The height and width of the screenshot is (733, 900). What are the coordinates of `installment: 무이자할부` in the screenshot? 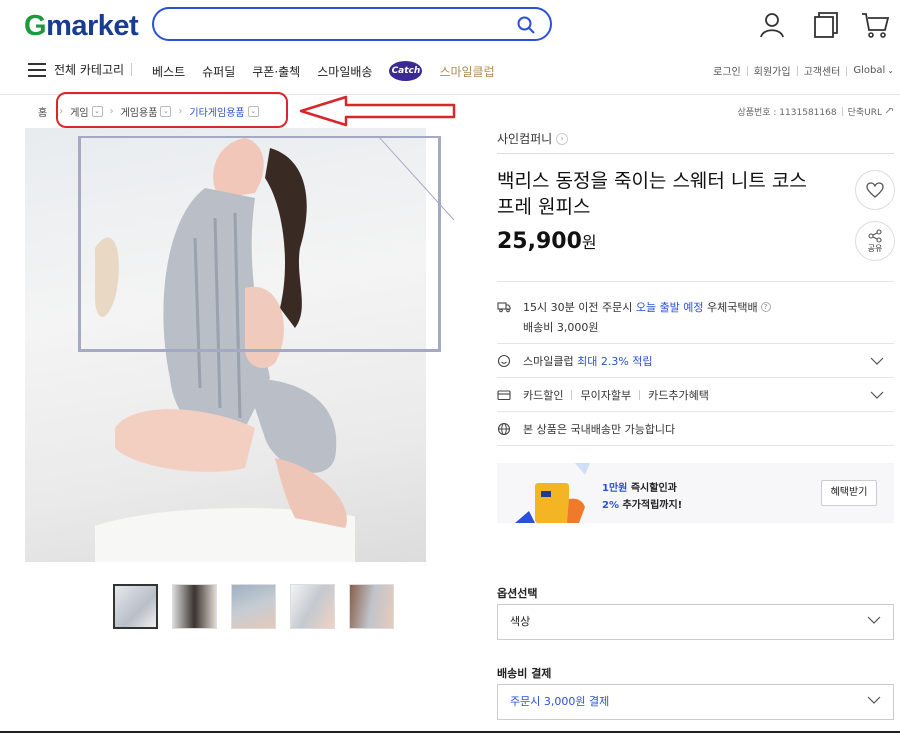 It's located at (606, 395).